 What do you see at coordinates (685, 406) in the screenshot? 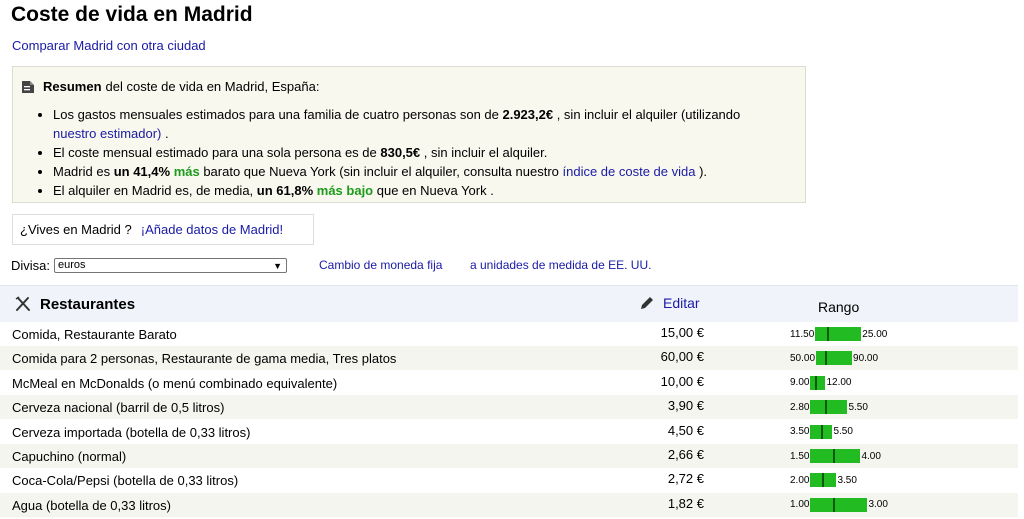
I see `item-price: 3,90 €` at bounding box center [685, 406].